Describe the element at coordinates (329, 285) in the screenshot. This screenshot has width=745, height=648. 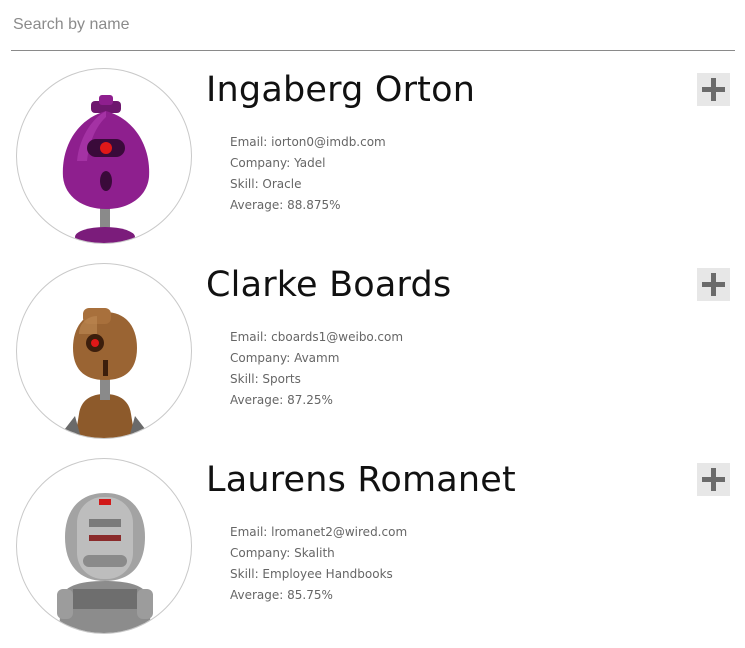
I see `student-name: Clarke Boards` at that location.